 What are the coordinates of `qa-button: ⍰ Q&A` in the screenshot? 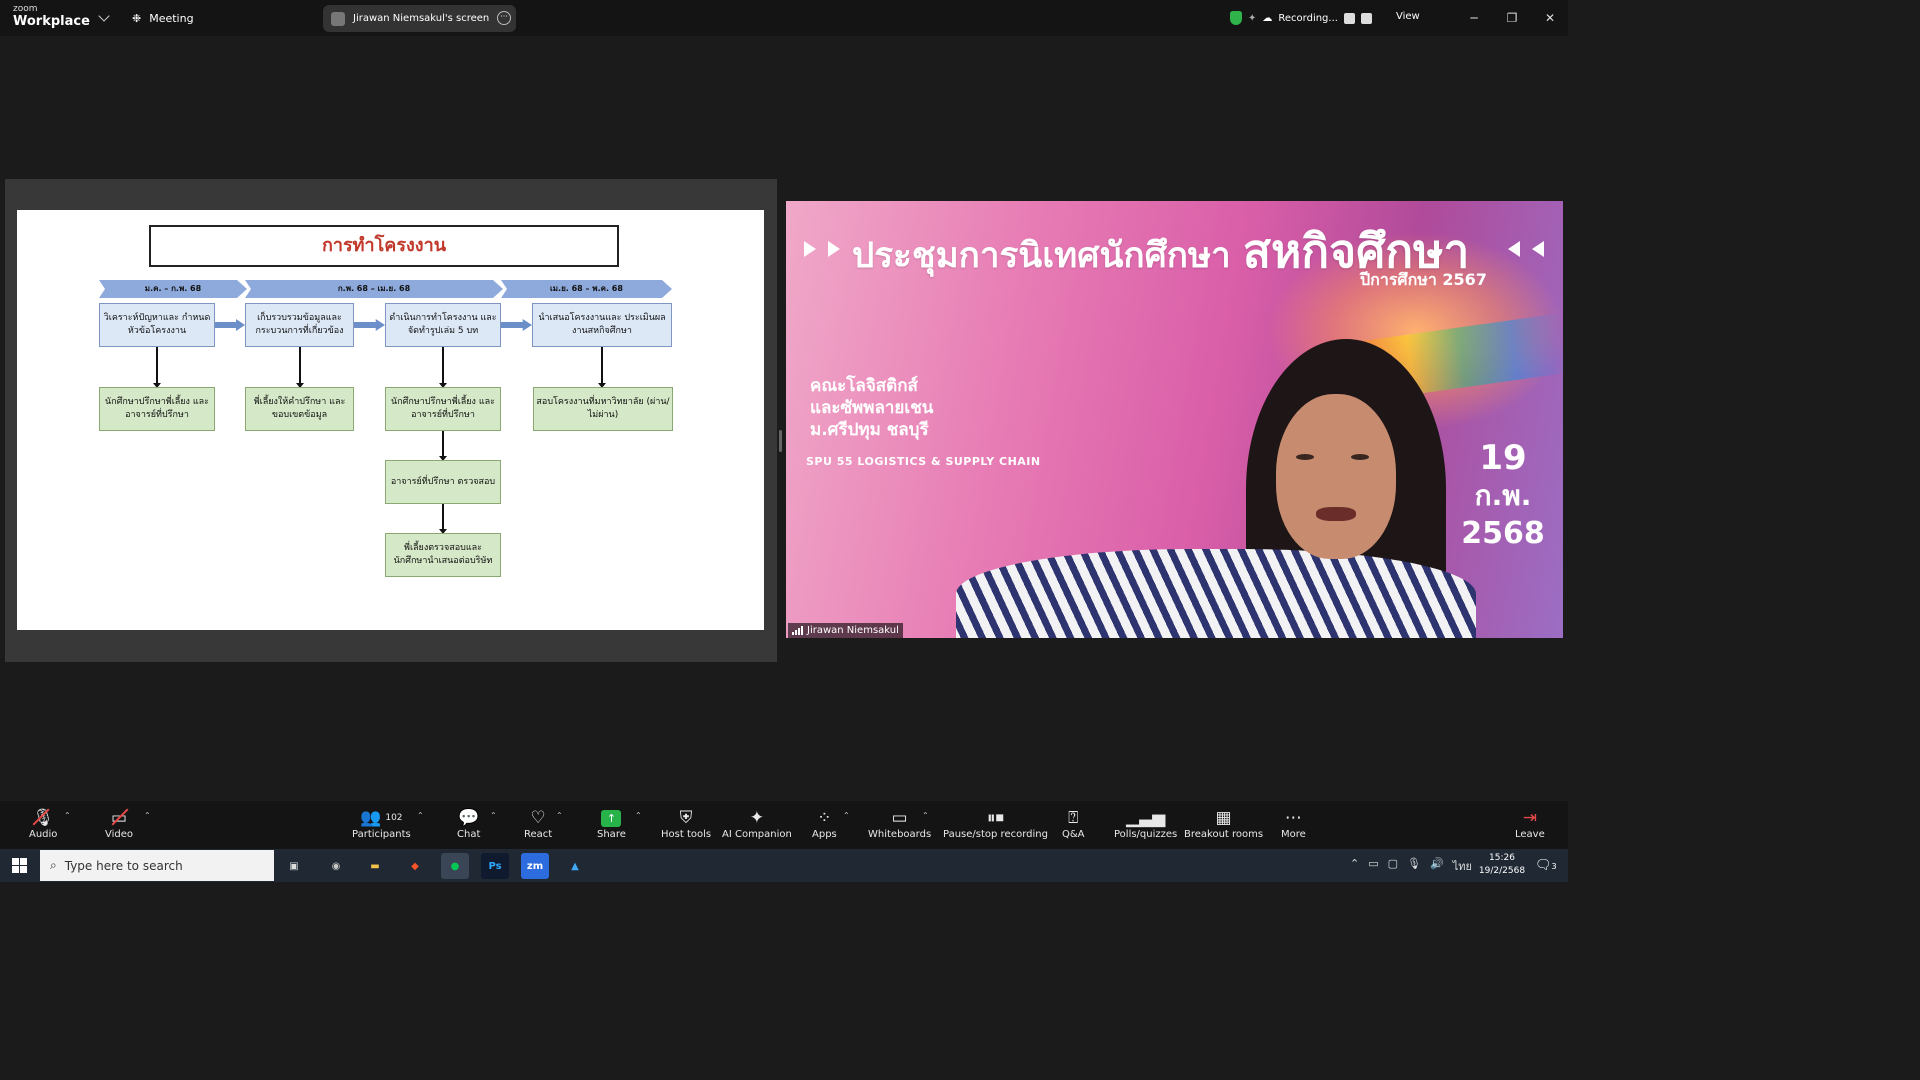 It's located at (1073, 823).